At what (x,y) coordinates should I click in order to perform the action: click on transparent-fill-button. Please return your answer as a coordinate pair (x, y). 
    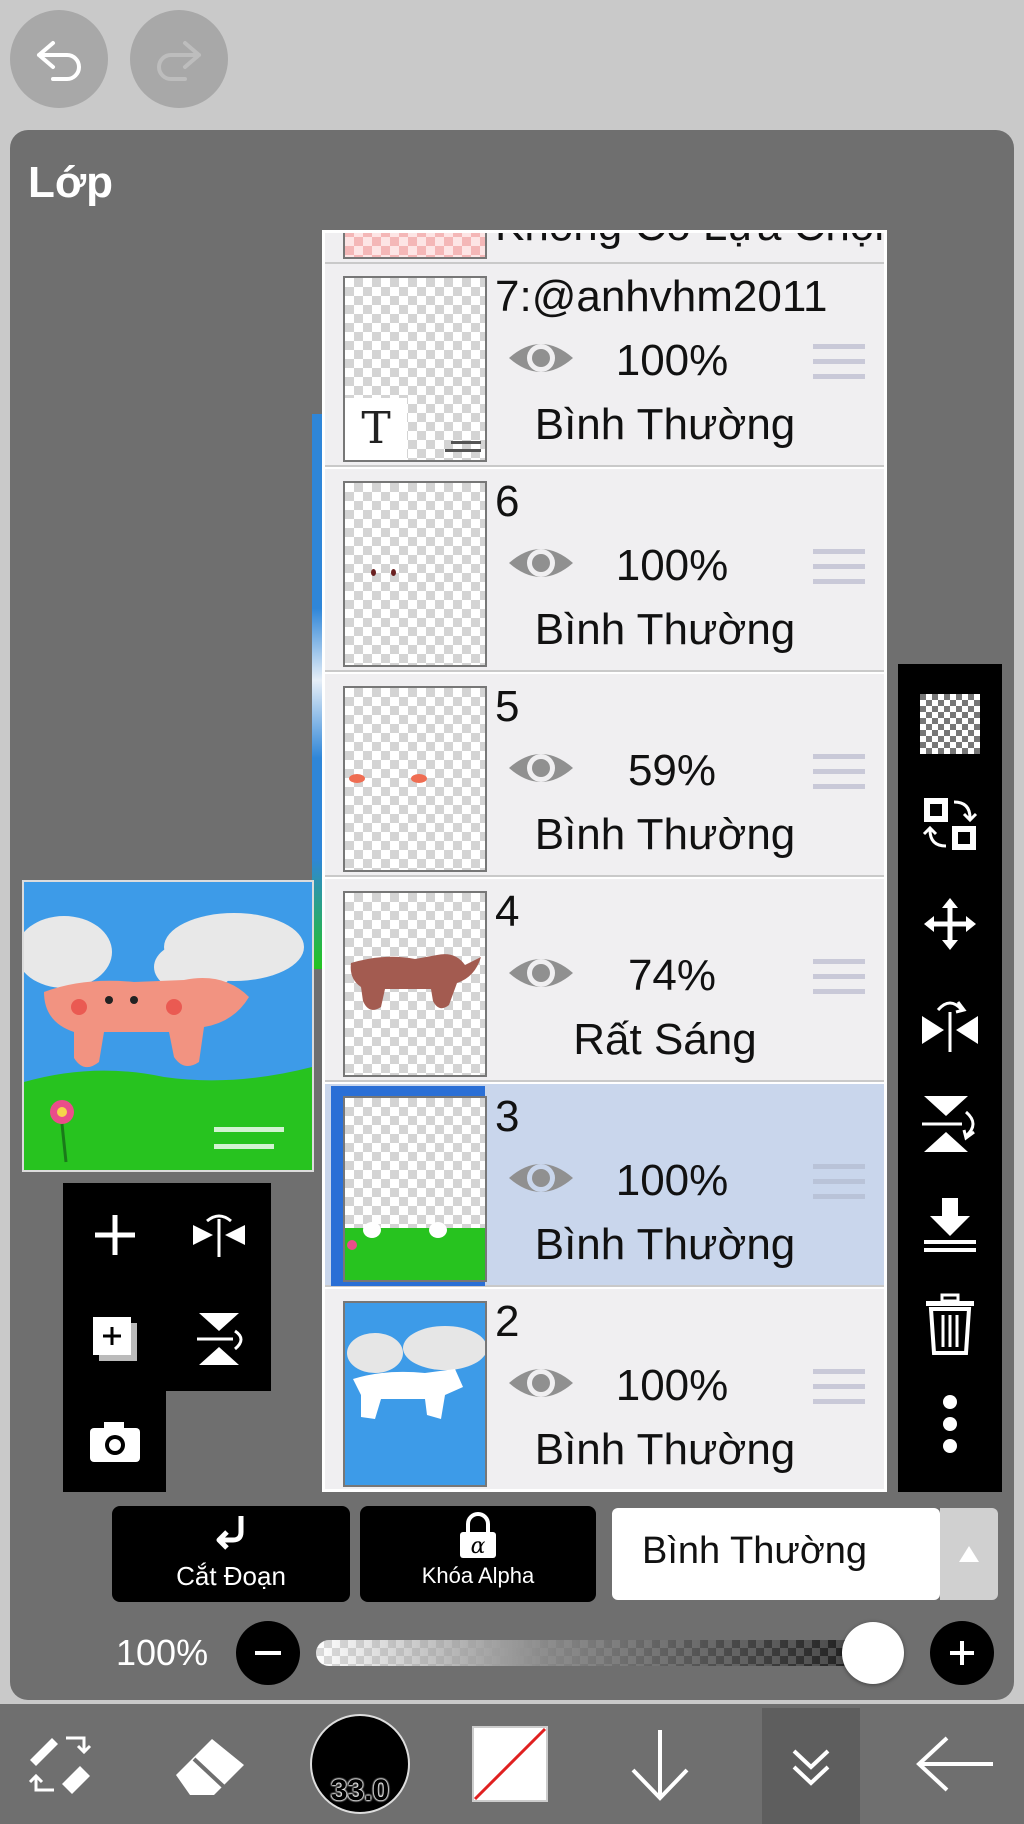
    Looking at the image, I should click on (950, 724).